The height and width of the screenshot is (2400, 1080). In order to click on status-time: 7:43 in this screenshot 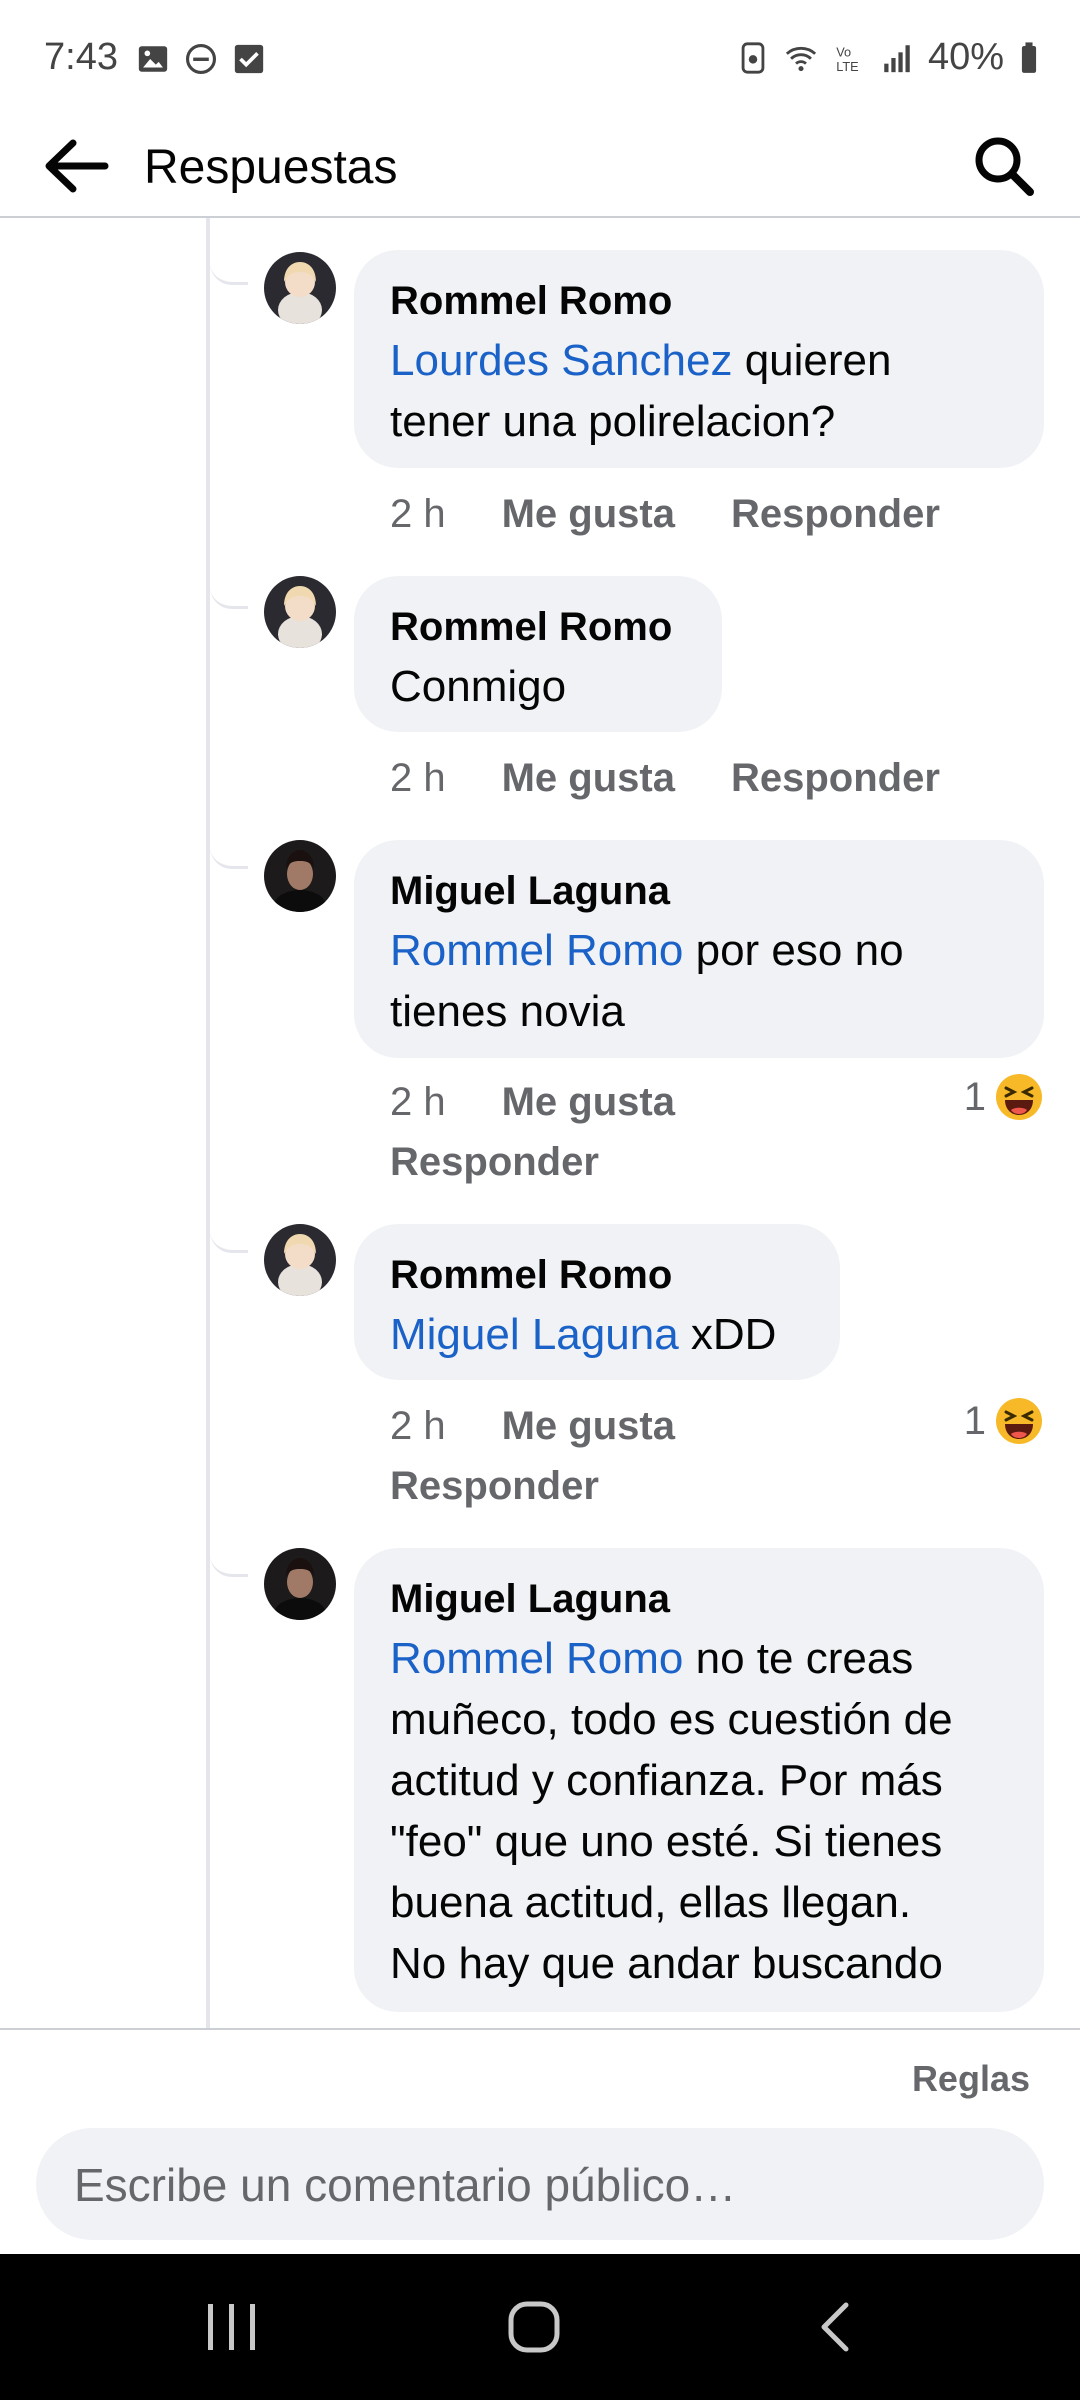, I will do `click(81, 57)`.